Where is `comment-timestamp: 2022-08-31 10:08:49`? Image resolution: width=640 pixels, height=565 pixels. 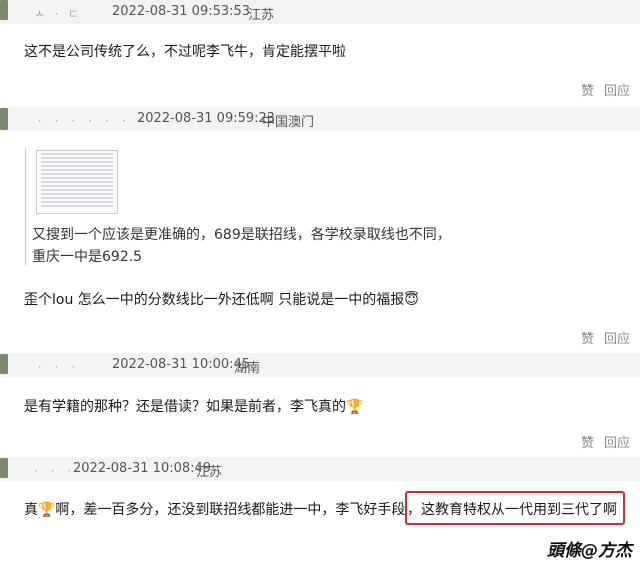 comment-timestamp: 2022-08-31 10:08:49 is located at coordinates (142, 468).